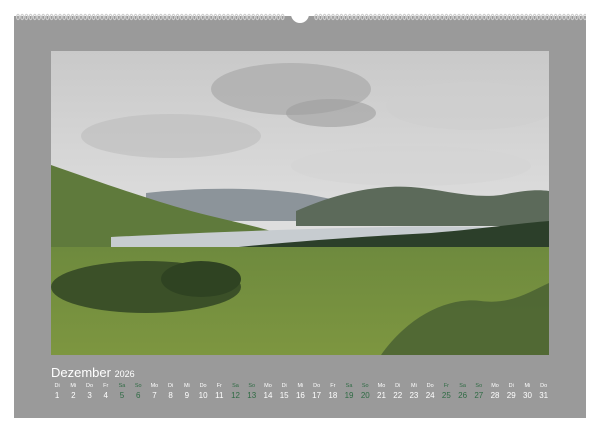 The height and width of the screenshot is (432, 600). I want to click on day-number: 9, so click(187, 395).